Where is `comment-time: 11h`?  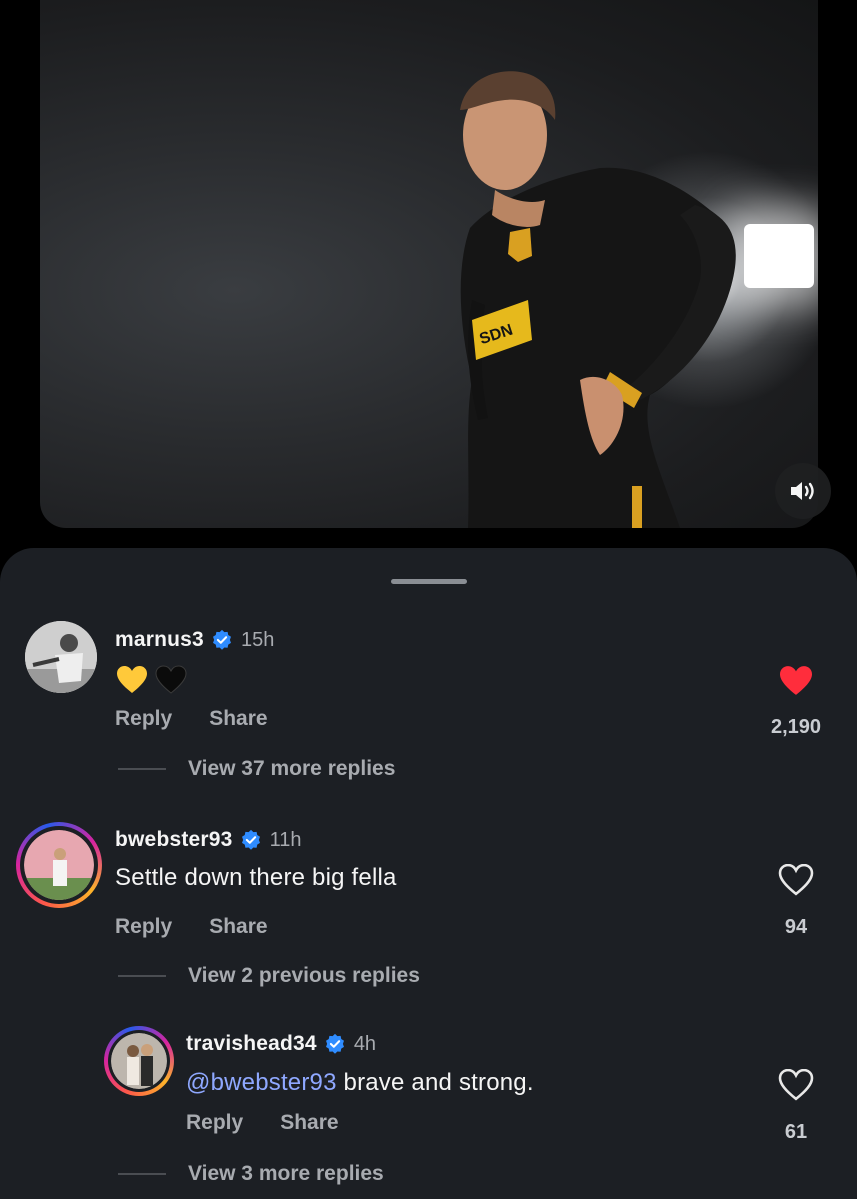 comment-time: 11h is located at coordinates (285, 839).